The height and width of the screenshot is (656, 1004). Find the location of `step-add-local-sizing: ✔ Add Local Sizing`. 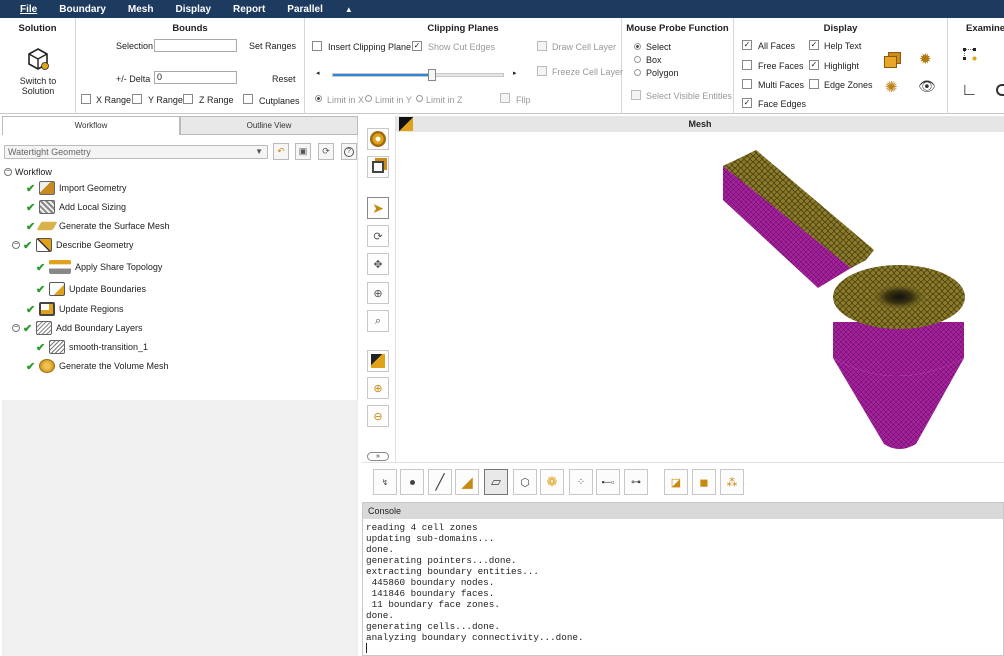

step-add-local-sizing: ✔ Add Local Sizing is located at coordinates (76, 207).